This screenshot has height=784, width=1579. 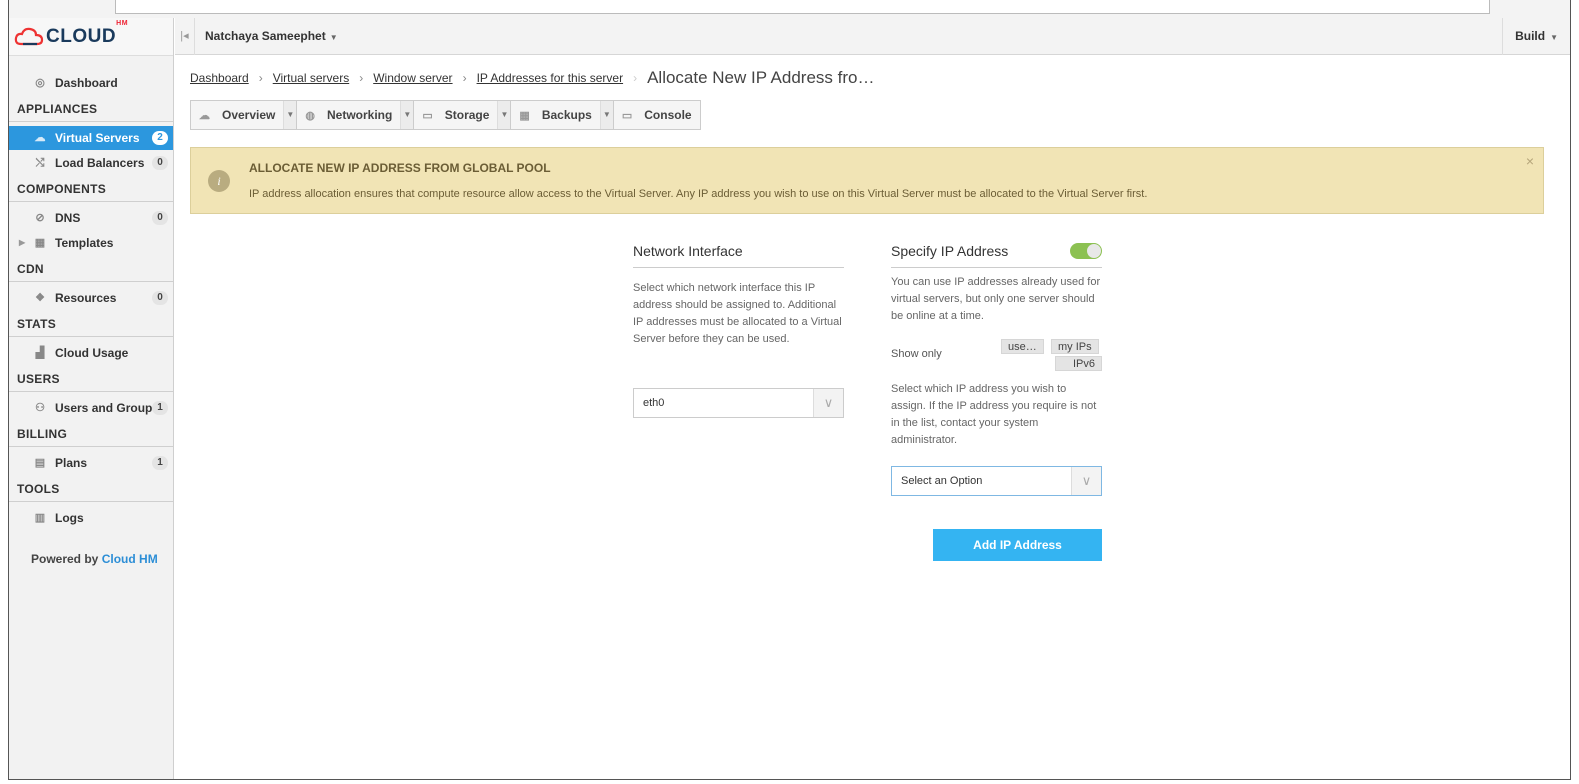 What do you see at coordinates (310, 115) in the screenshot?
I see `globe-icon: ◍` at bounding box center [310, 115].